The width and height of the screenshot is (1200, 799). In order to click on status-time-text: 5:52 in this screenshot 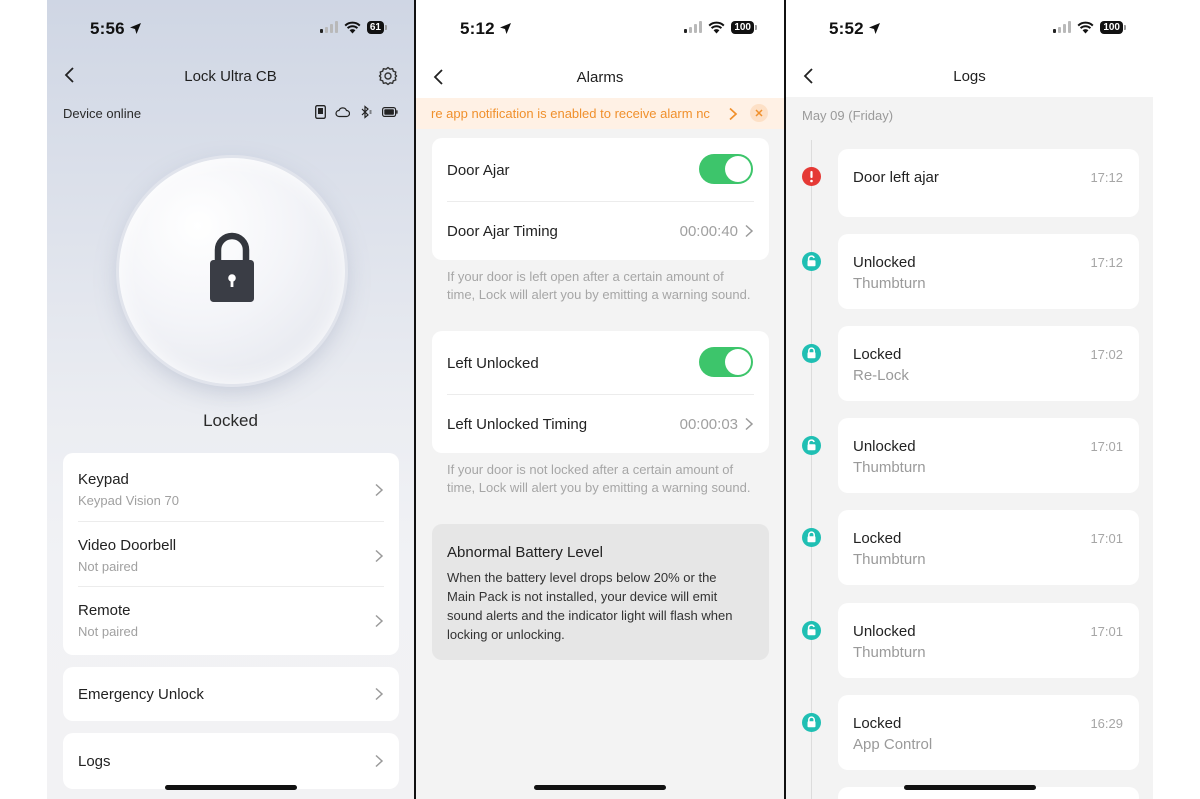, I will do `click(846, 28)`.